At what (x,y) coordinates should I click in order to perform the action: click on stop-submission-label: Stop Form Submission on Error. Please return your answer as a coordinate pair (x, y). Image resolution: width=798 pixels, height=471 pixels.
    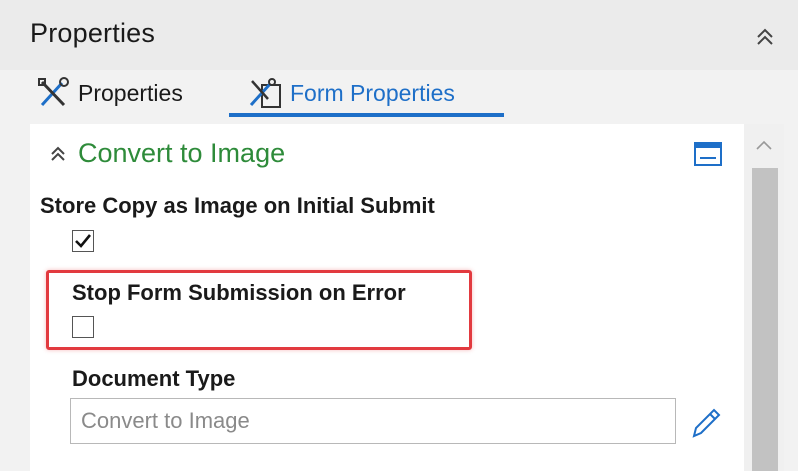
    Looking at the image, I should click on (239, 292).